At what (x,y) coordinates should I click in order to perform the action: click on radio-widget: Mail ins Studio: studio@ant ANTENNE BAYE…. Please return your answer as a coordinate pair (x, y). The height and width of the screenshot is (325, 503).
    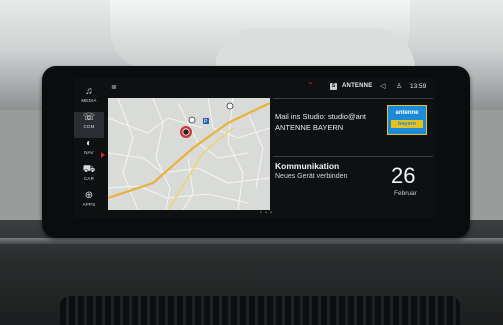
    Looking at the image, I should click on (353, 127).